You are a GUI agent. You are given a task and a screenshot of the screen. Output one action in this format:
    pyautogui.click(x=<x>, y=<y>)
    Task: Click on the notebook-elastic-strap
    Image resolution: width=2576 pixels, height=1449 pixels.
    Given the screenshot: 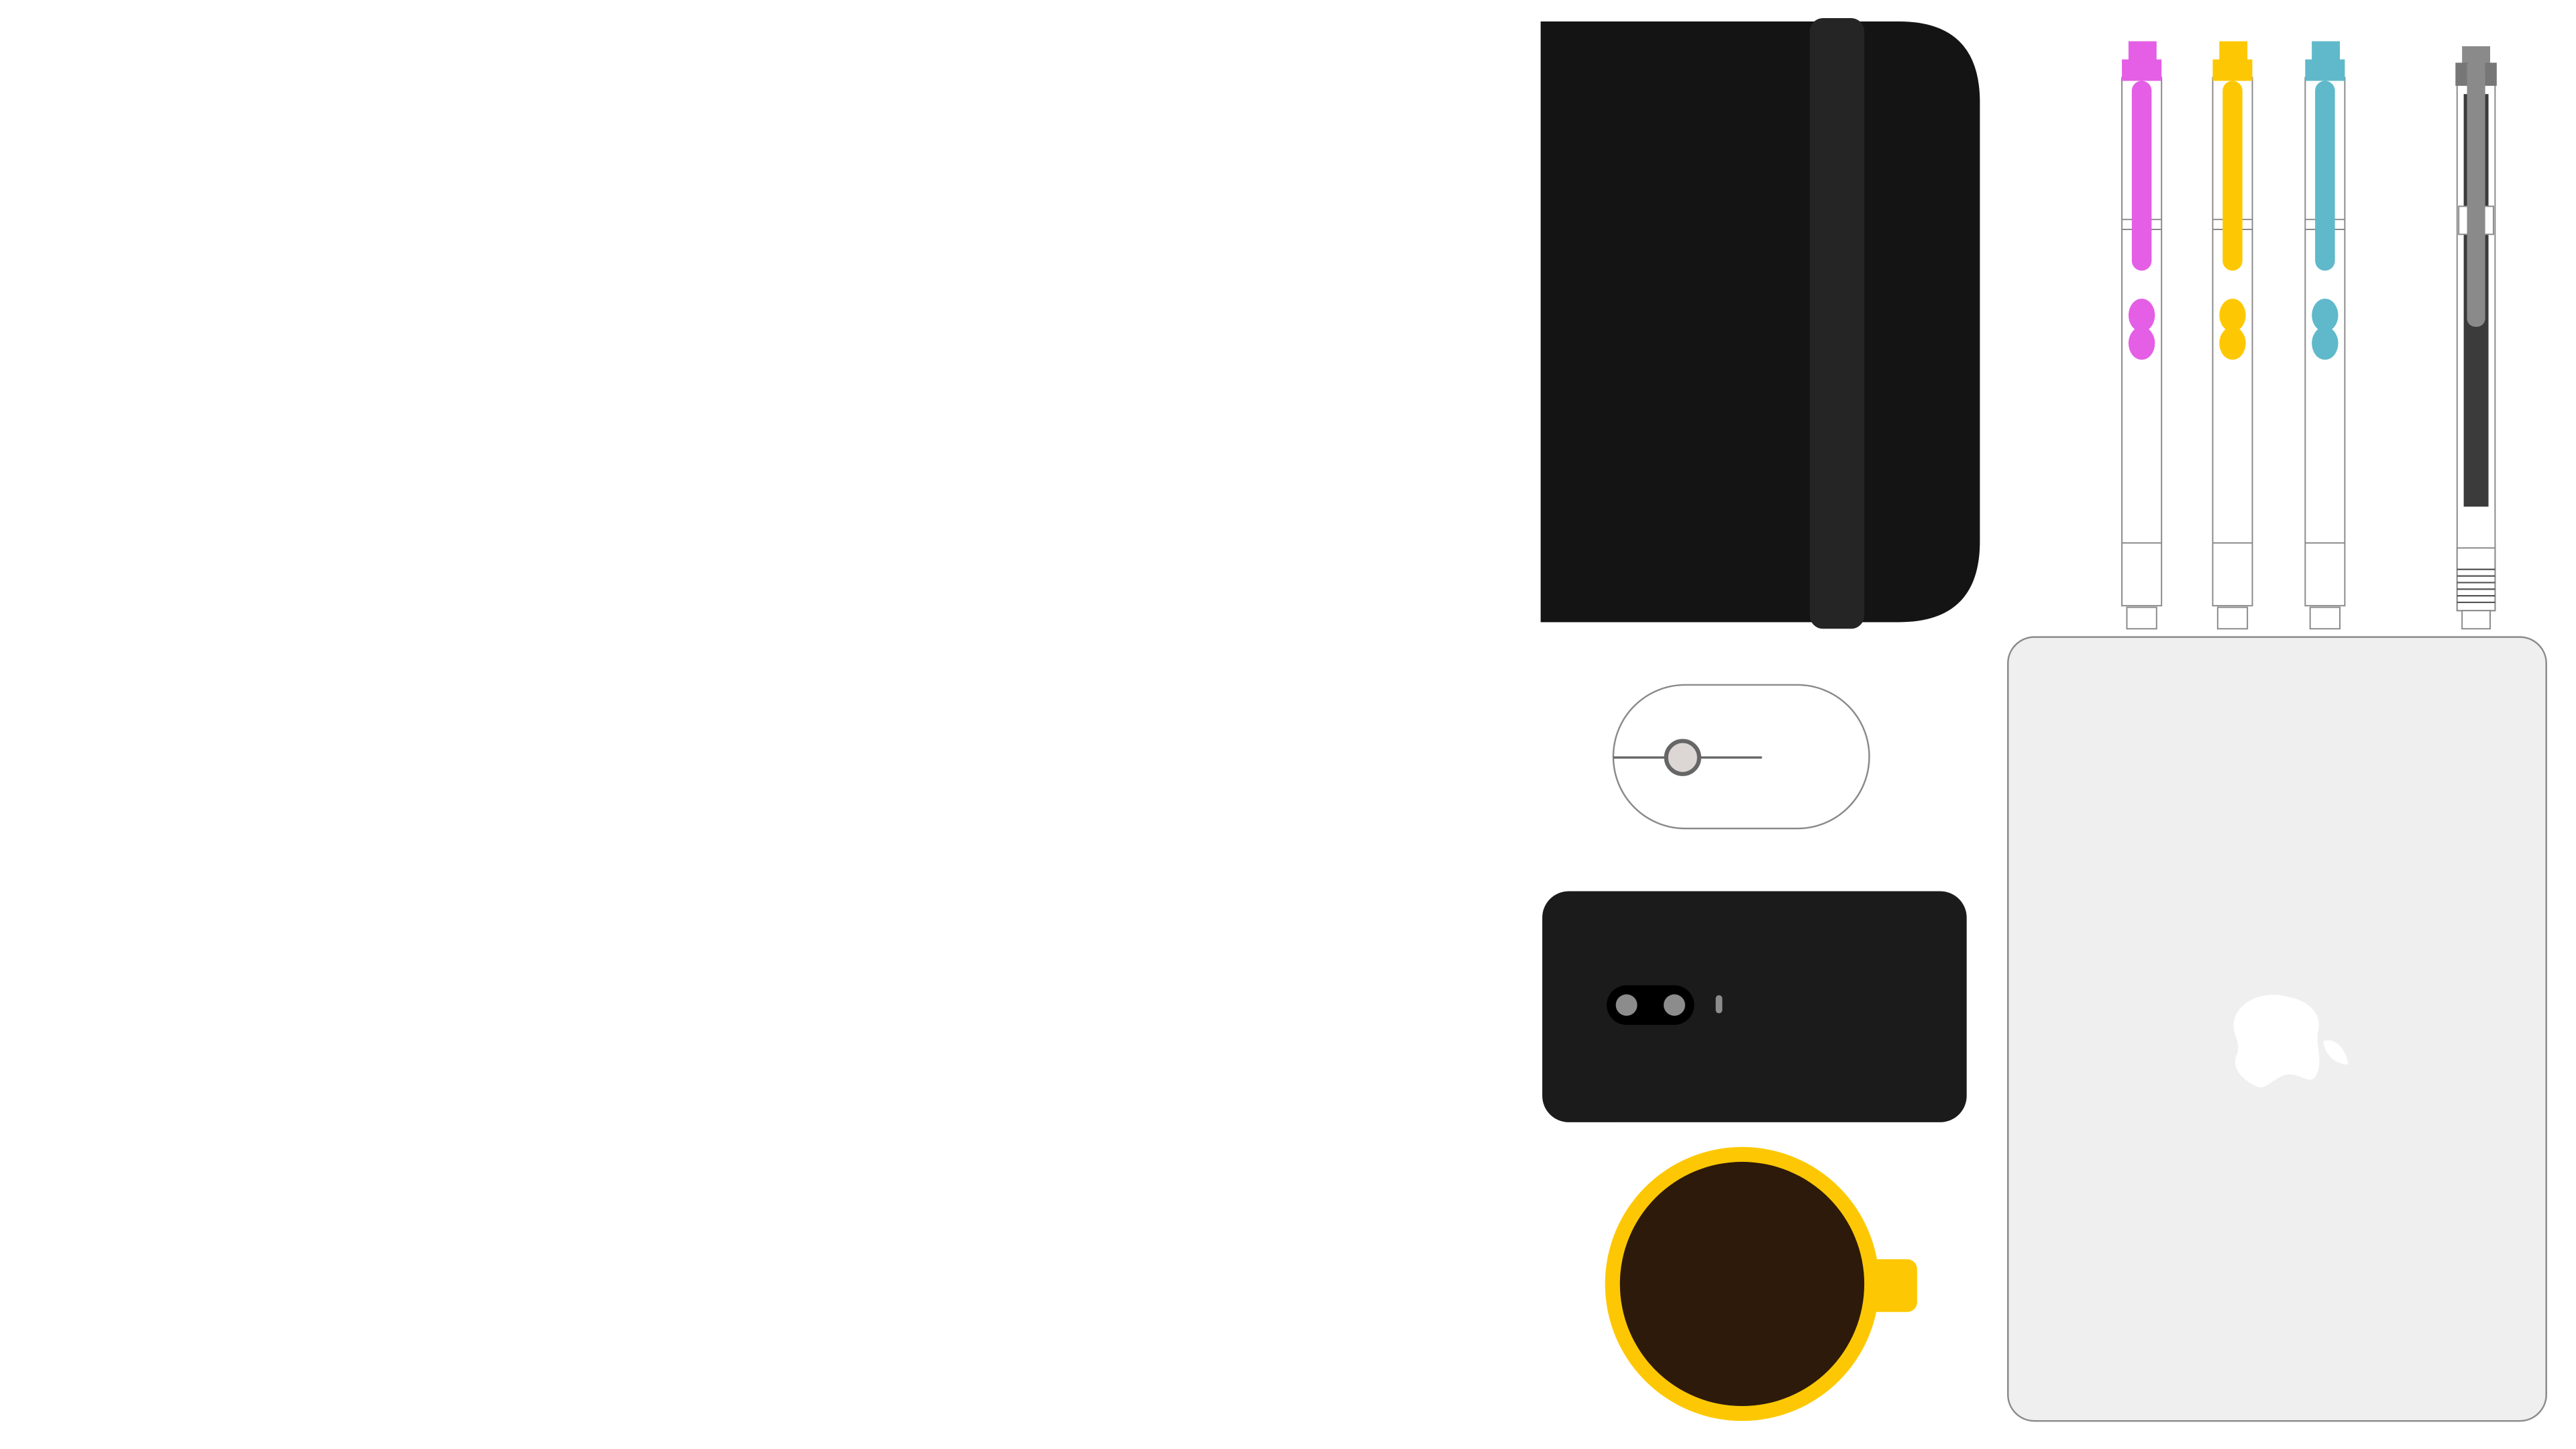 What is the action you would take?
    pyautogui.click(x=1837, y=323)
    